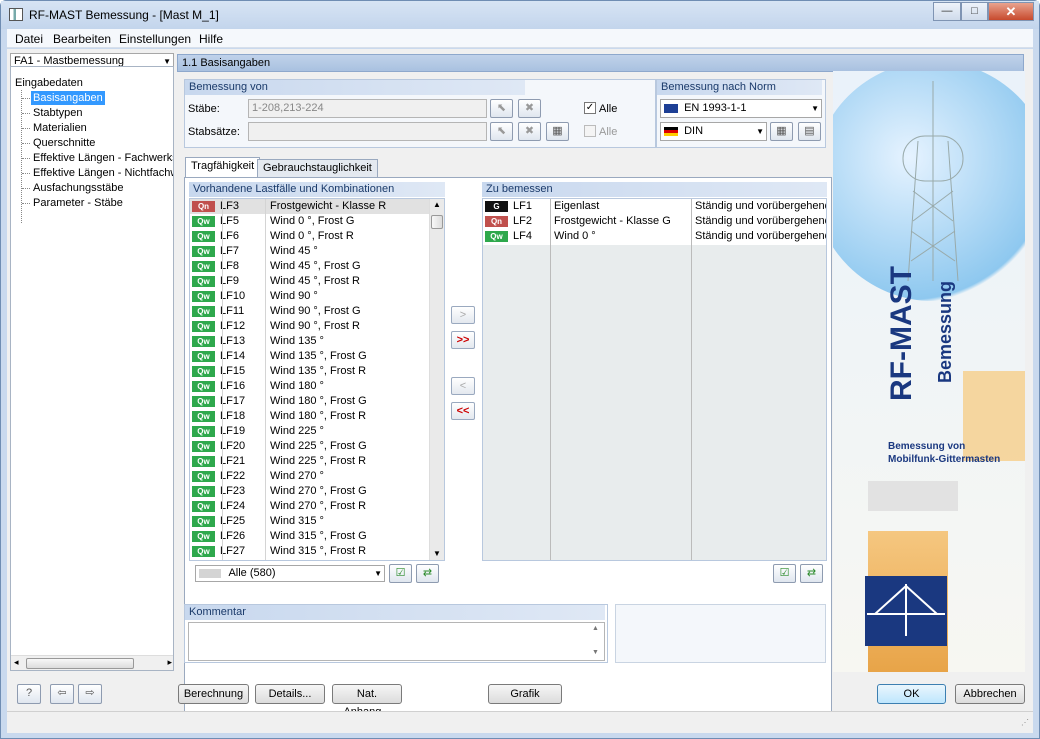  I want to click on alle-staebe-checkbox: ✓, so click(590, 108).